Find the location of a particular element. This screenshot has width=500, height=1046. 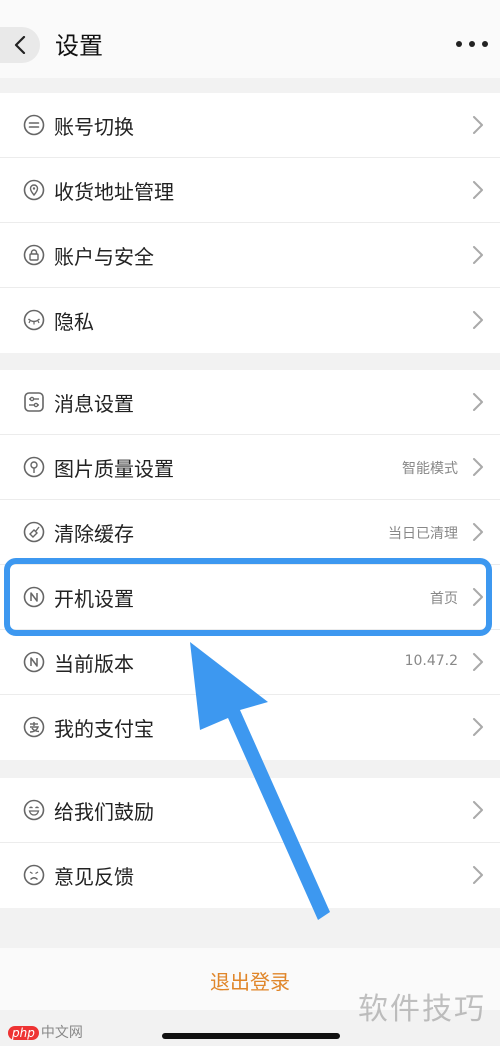

row-value: 当日已清理 is located at coordinates (423, 534).